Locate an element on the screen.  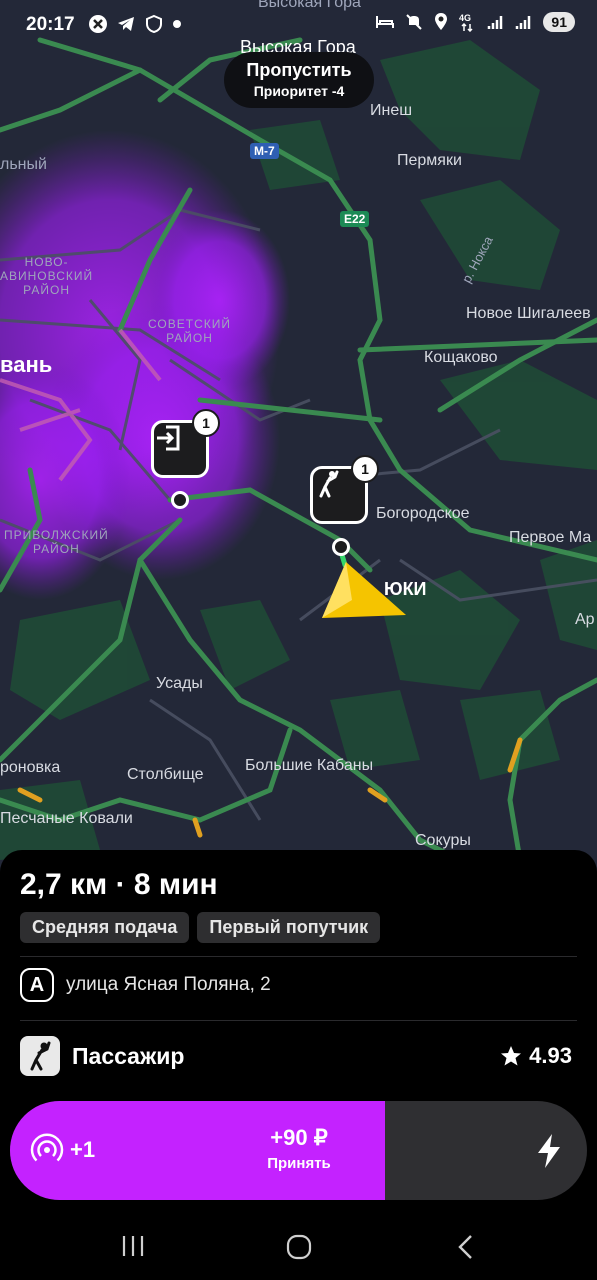
exit-icon is located at coordinates (168, 438).